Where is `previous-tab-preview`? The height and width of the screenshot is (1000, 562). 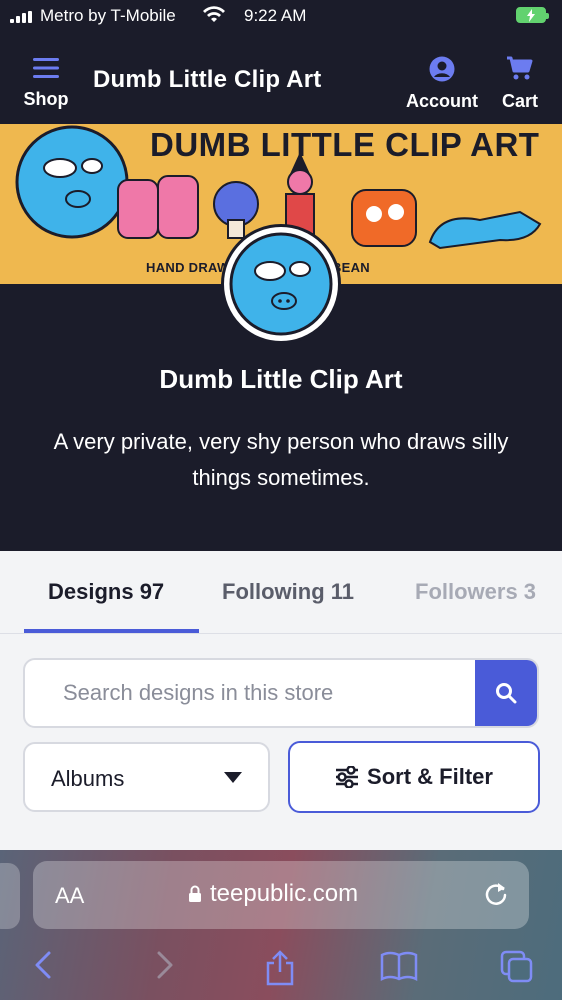 previous-tab-preview is located at coordinates (10, 896).